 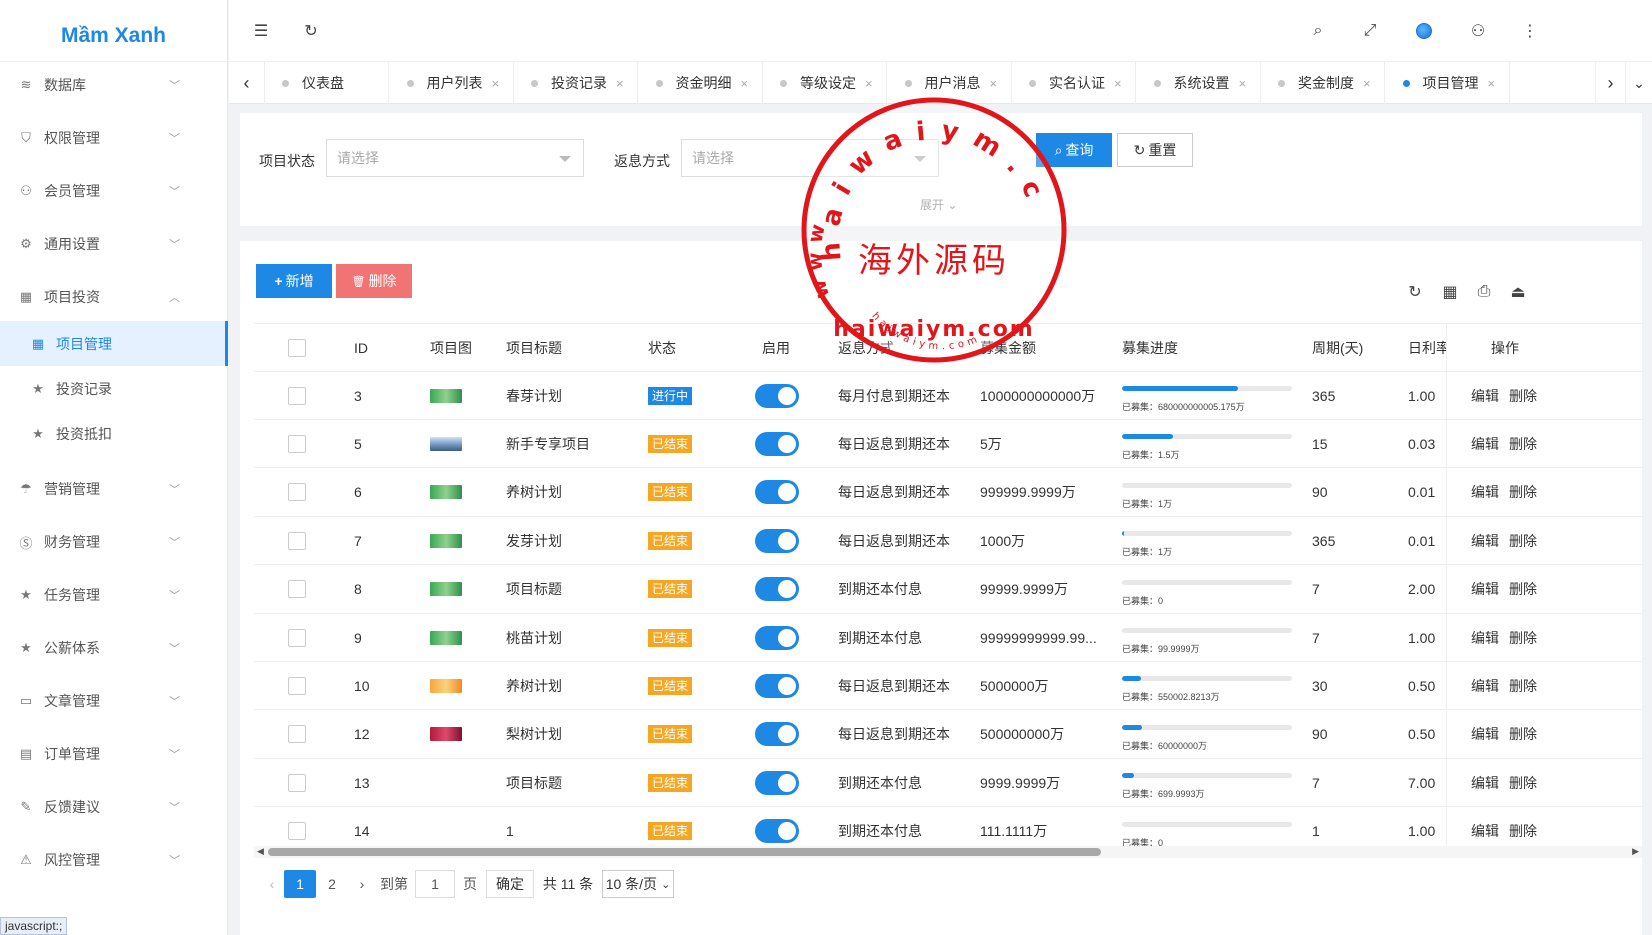 I want to click on add-button: + 新增, so click(x=294, y=281).